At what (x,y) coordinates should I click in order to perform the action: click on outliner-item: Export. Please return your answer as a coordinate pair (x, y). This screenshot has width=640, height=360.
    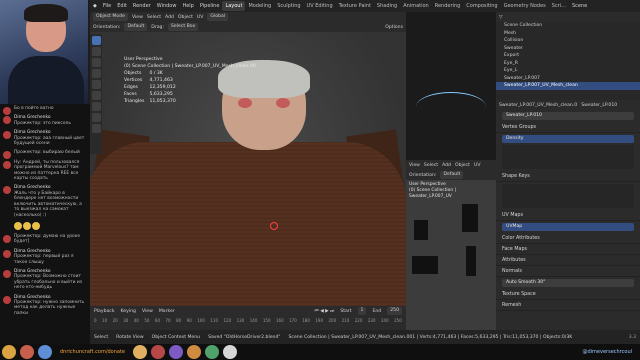
    Looking at the image, I should click on (568, 56).